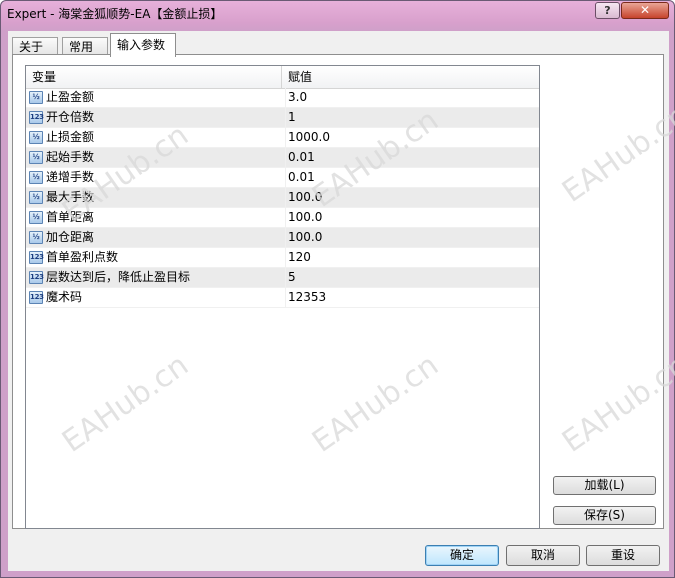  What do you see at coordinates (410, 77) in the screenshot?
I see `column-header-value: 赋值` at bounding box center [410, 77].